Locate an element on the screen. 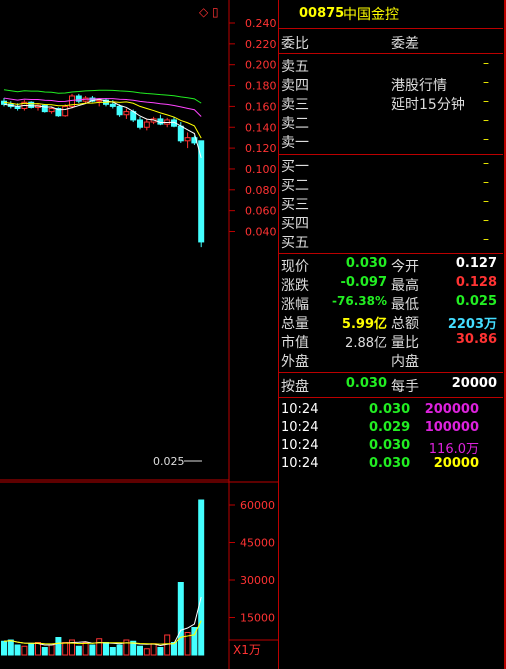  stat-row-price: 现价 0.030 今开 0.127 is located at coordinates (391, 265).